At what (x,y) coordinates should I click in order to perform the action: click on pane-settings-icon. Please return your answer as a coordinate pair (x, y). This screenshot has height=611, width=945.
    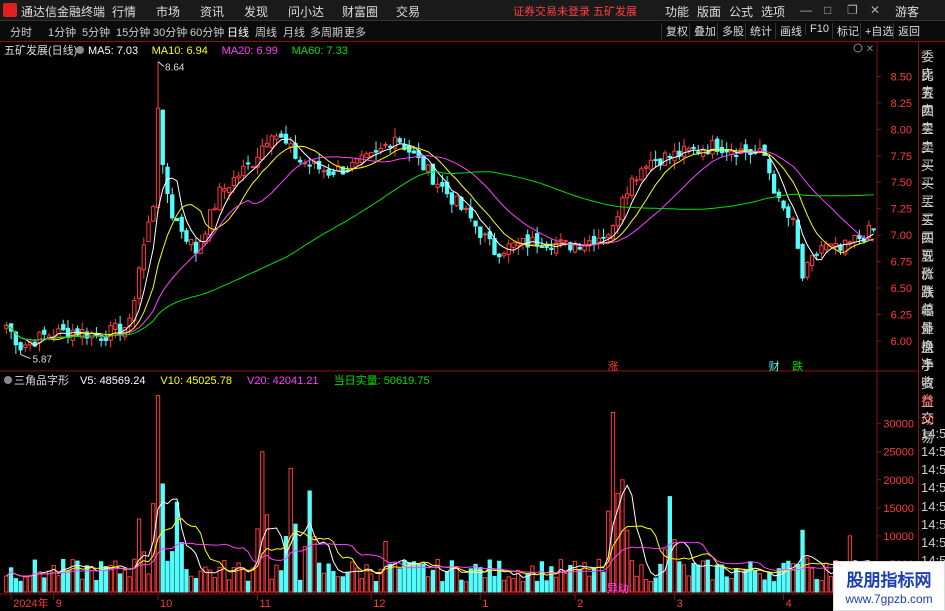
    Looking at the image, I should click on (858, 48).